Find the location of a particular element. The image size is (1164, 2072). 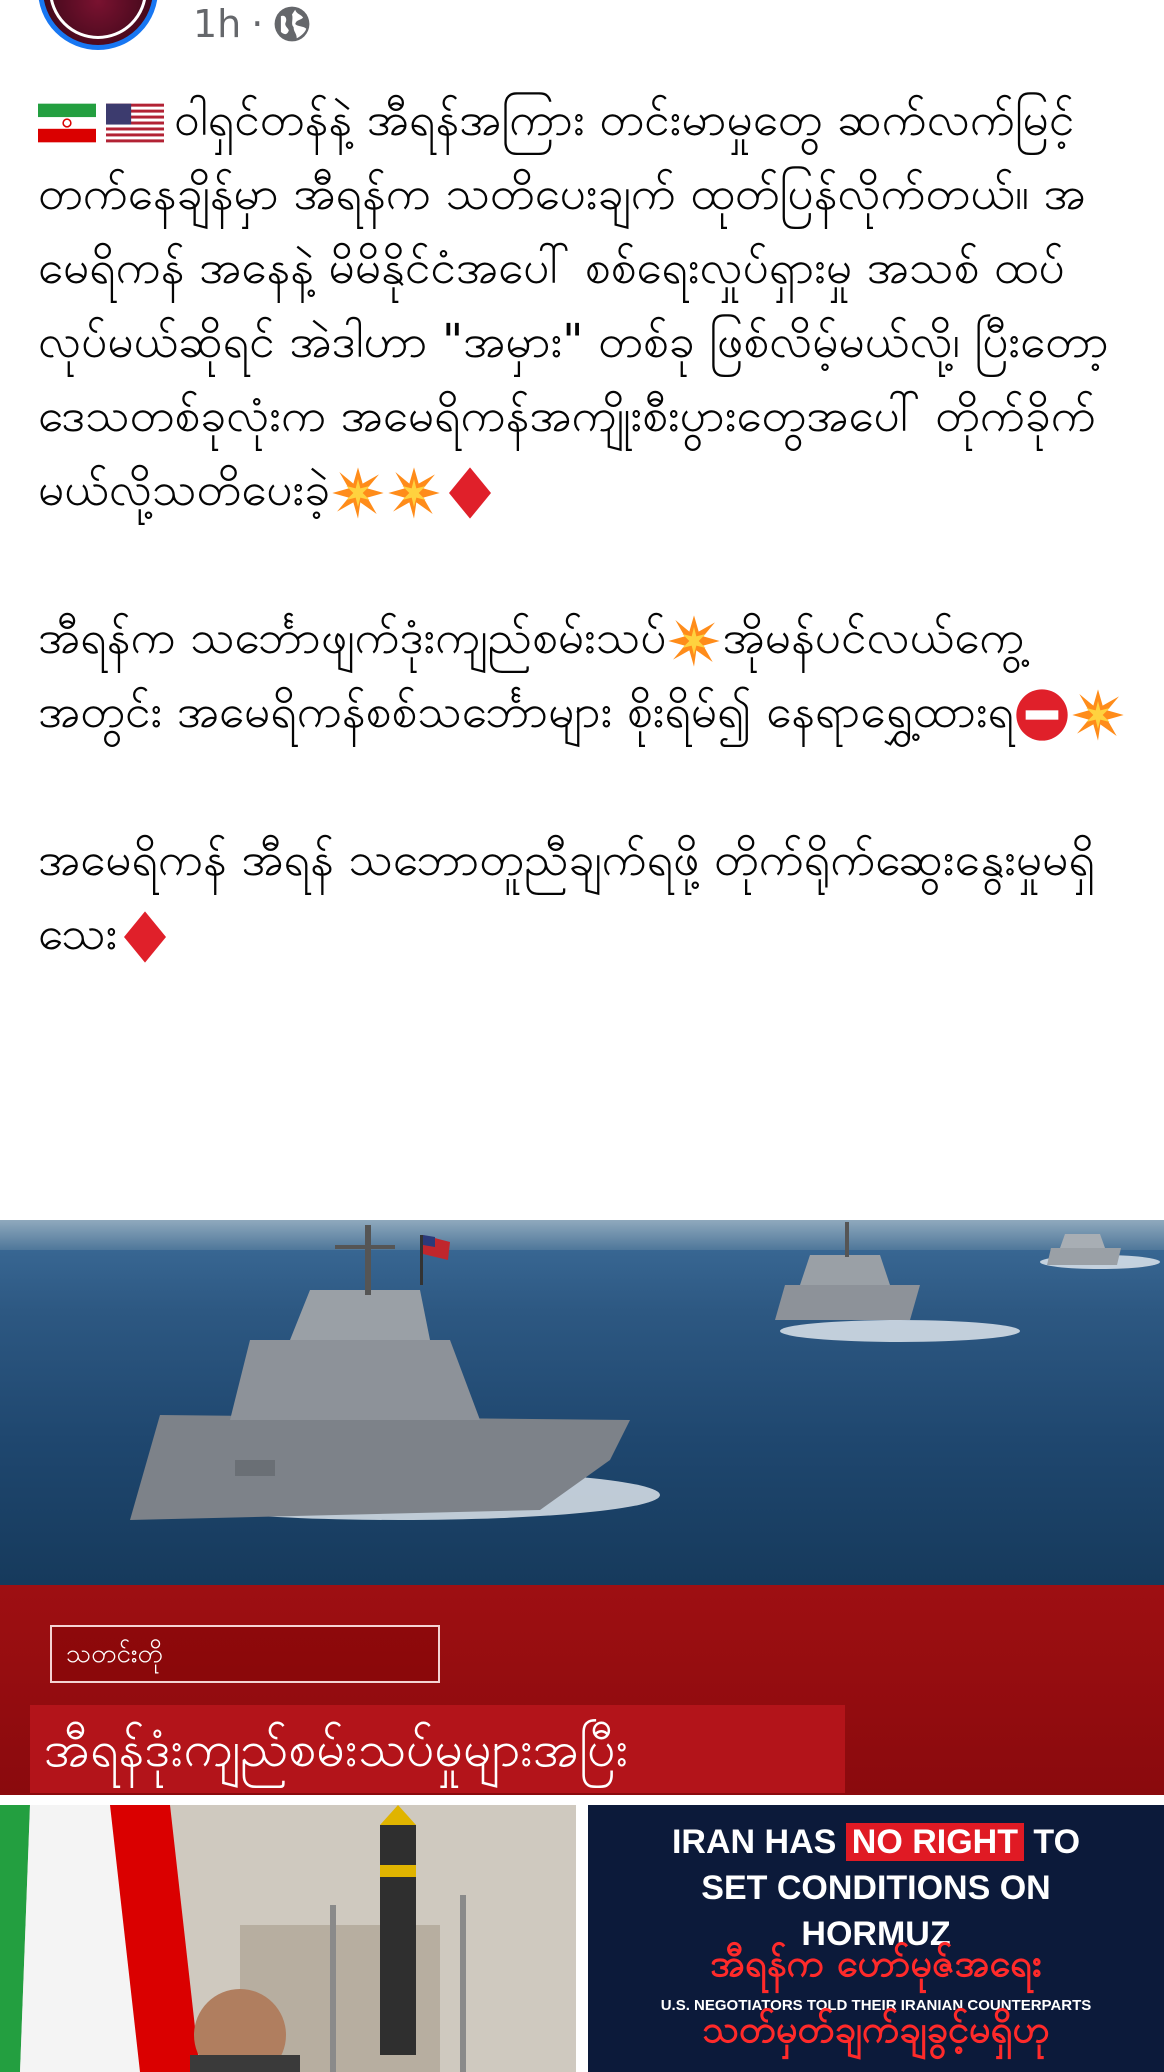

globe-icon is located at coordinates (292, 24).